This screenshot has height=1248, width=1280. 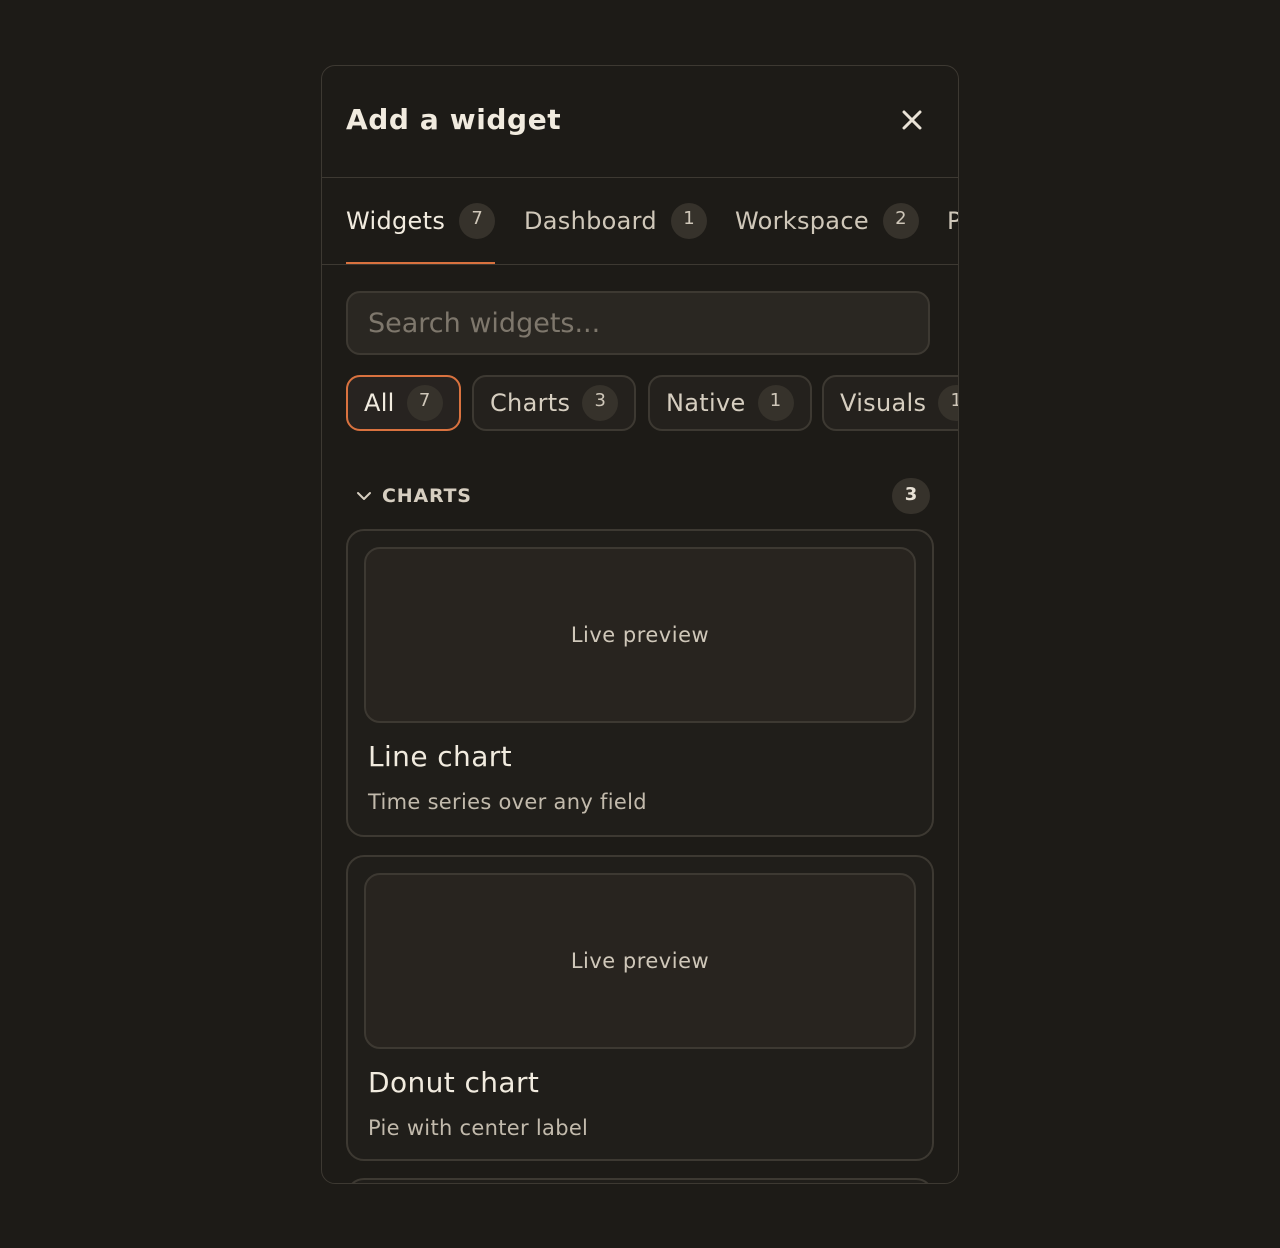 What do you see at coordinates (900, 221) in the screenshot?
I see `tab-count-badge: 2` at bounding box center [900, 221].